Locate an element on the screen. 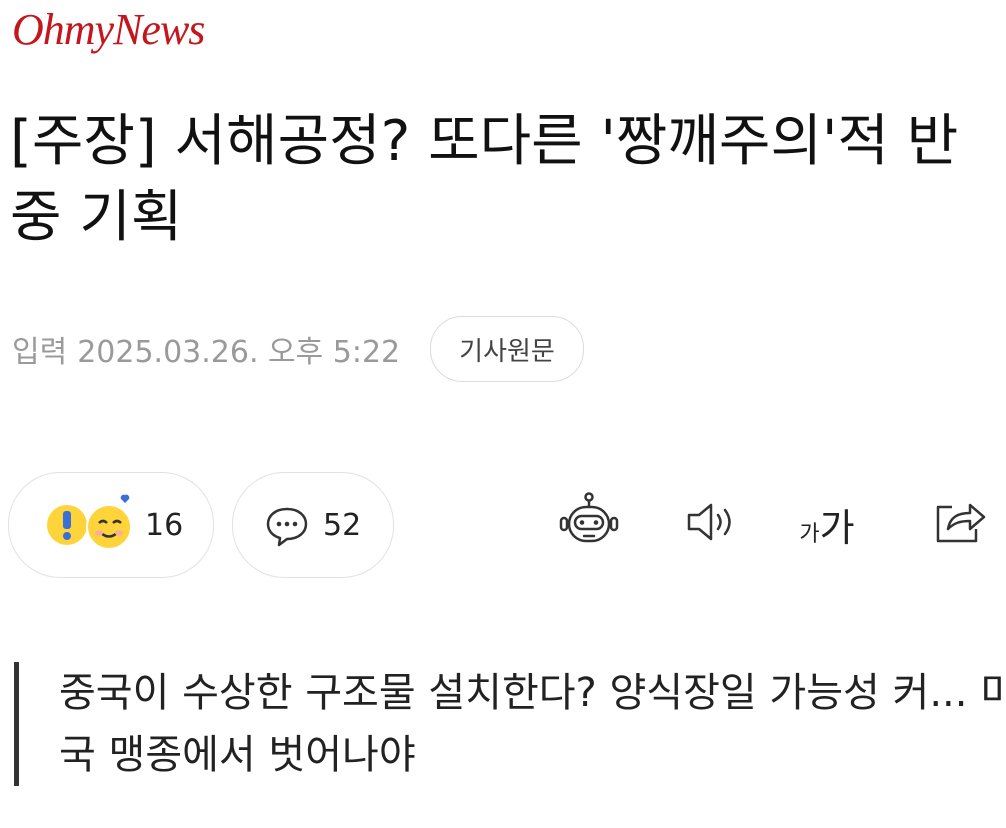  article-meta: 입력 2025.03.26. 오후 5:22 기사원문 is located at coordinates (298, 349).